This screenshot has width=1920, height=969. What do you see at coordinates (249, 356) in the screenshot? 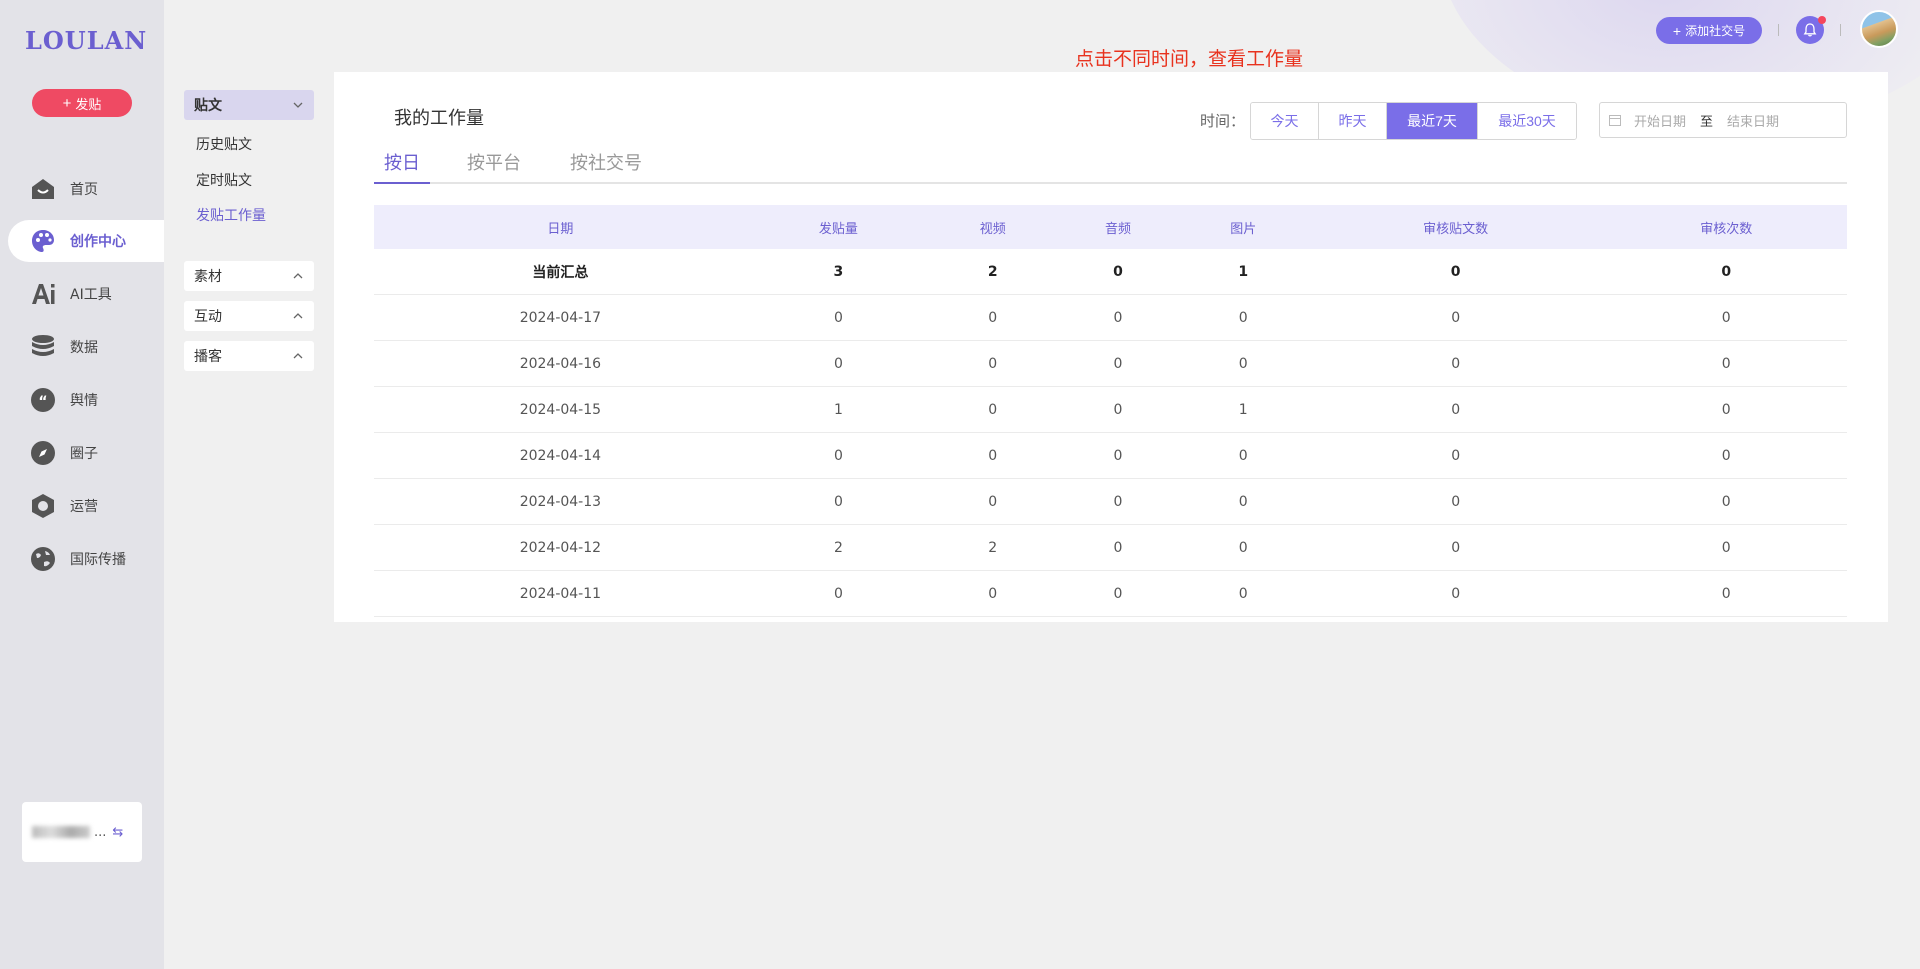
I see `submenu-group-podcast: 播客` at bounding box center [249, 356].